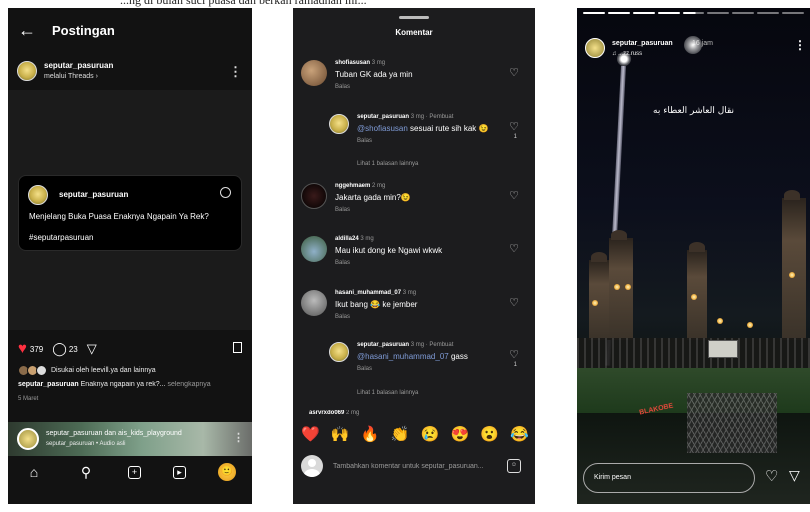 The height and width of the screenshot is (512, 810). Describe the element at coordinates (489, 435) in the screenshot. I see `emoji-surprised: 😮` at that location.